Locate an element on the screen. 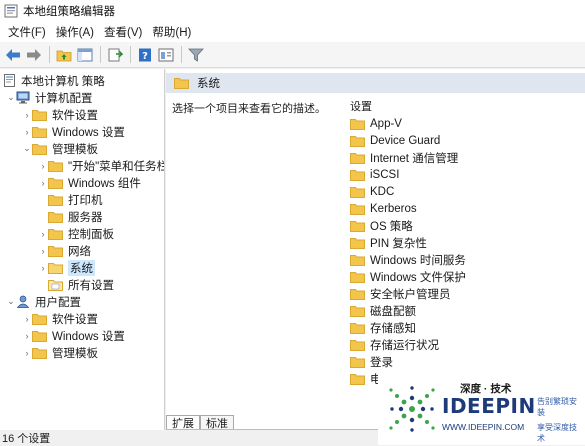 Image resolution: width=585 pixels, height=446 pixels. list-item-label: App-V is located at coordinates (386, 123).